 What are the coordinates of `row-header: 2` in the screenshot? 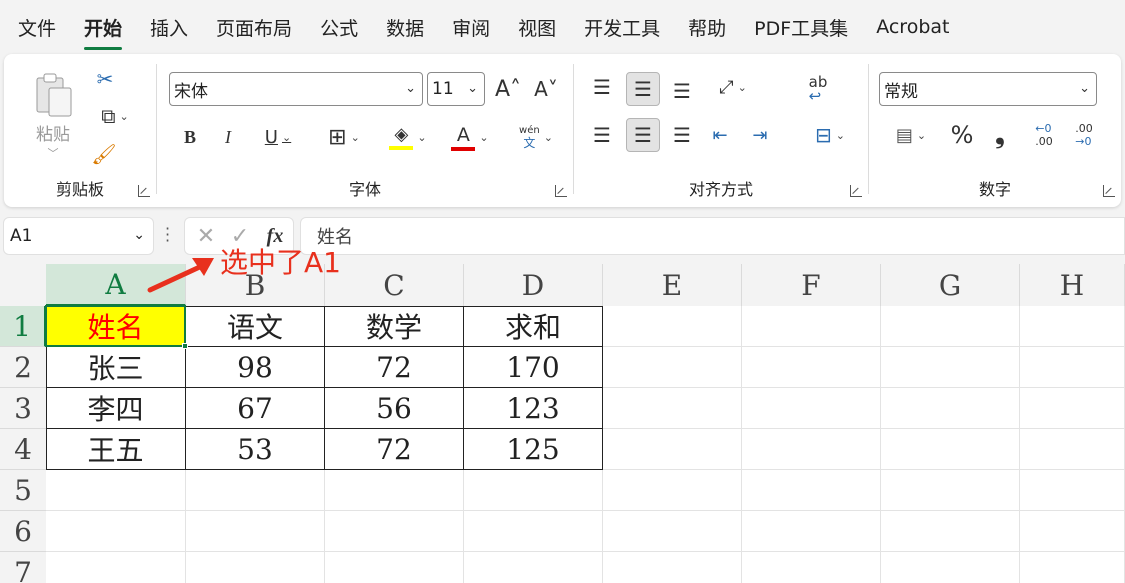 It's located at (23, 367).